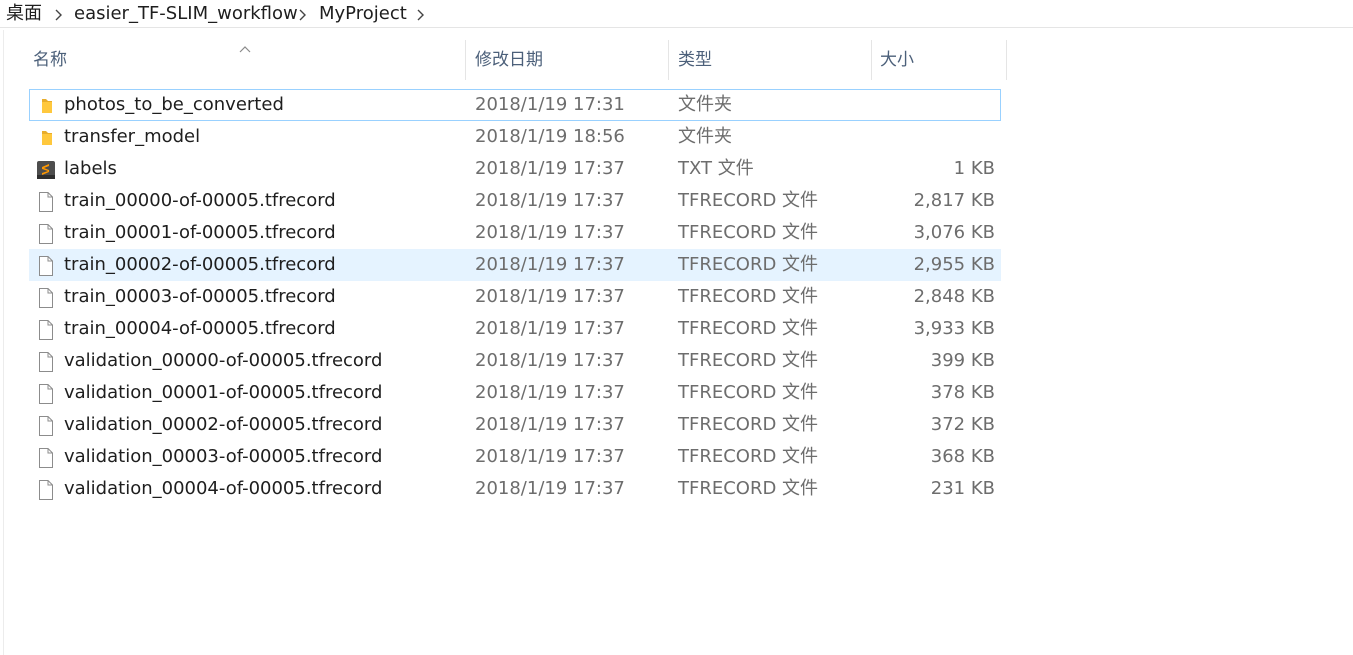 Image resolution: width=1353 pixels, height=655 pixels. What do you see at coordinates (200, 265) in the screenshot?
I see `file-name: train_00002-of-00005.tfrecord` at bounding box center [200, 265].